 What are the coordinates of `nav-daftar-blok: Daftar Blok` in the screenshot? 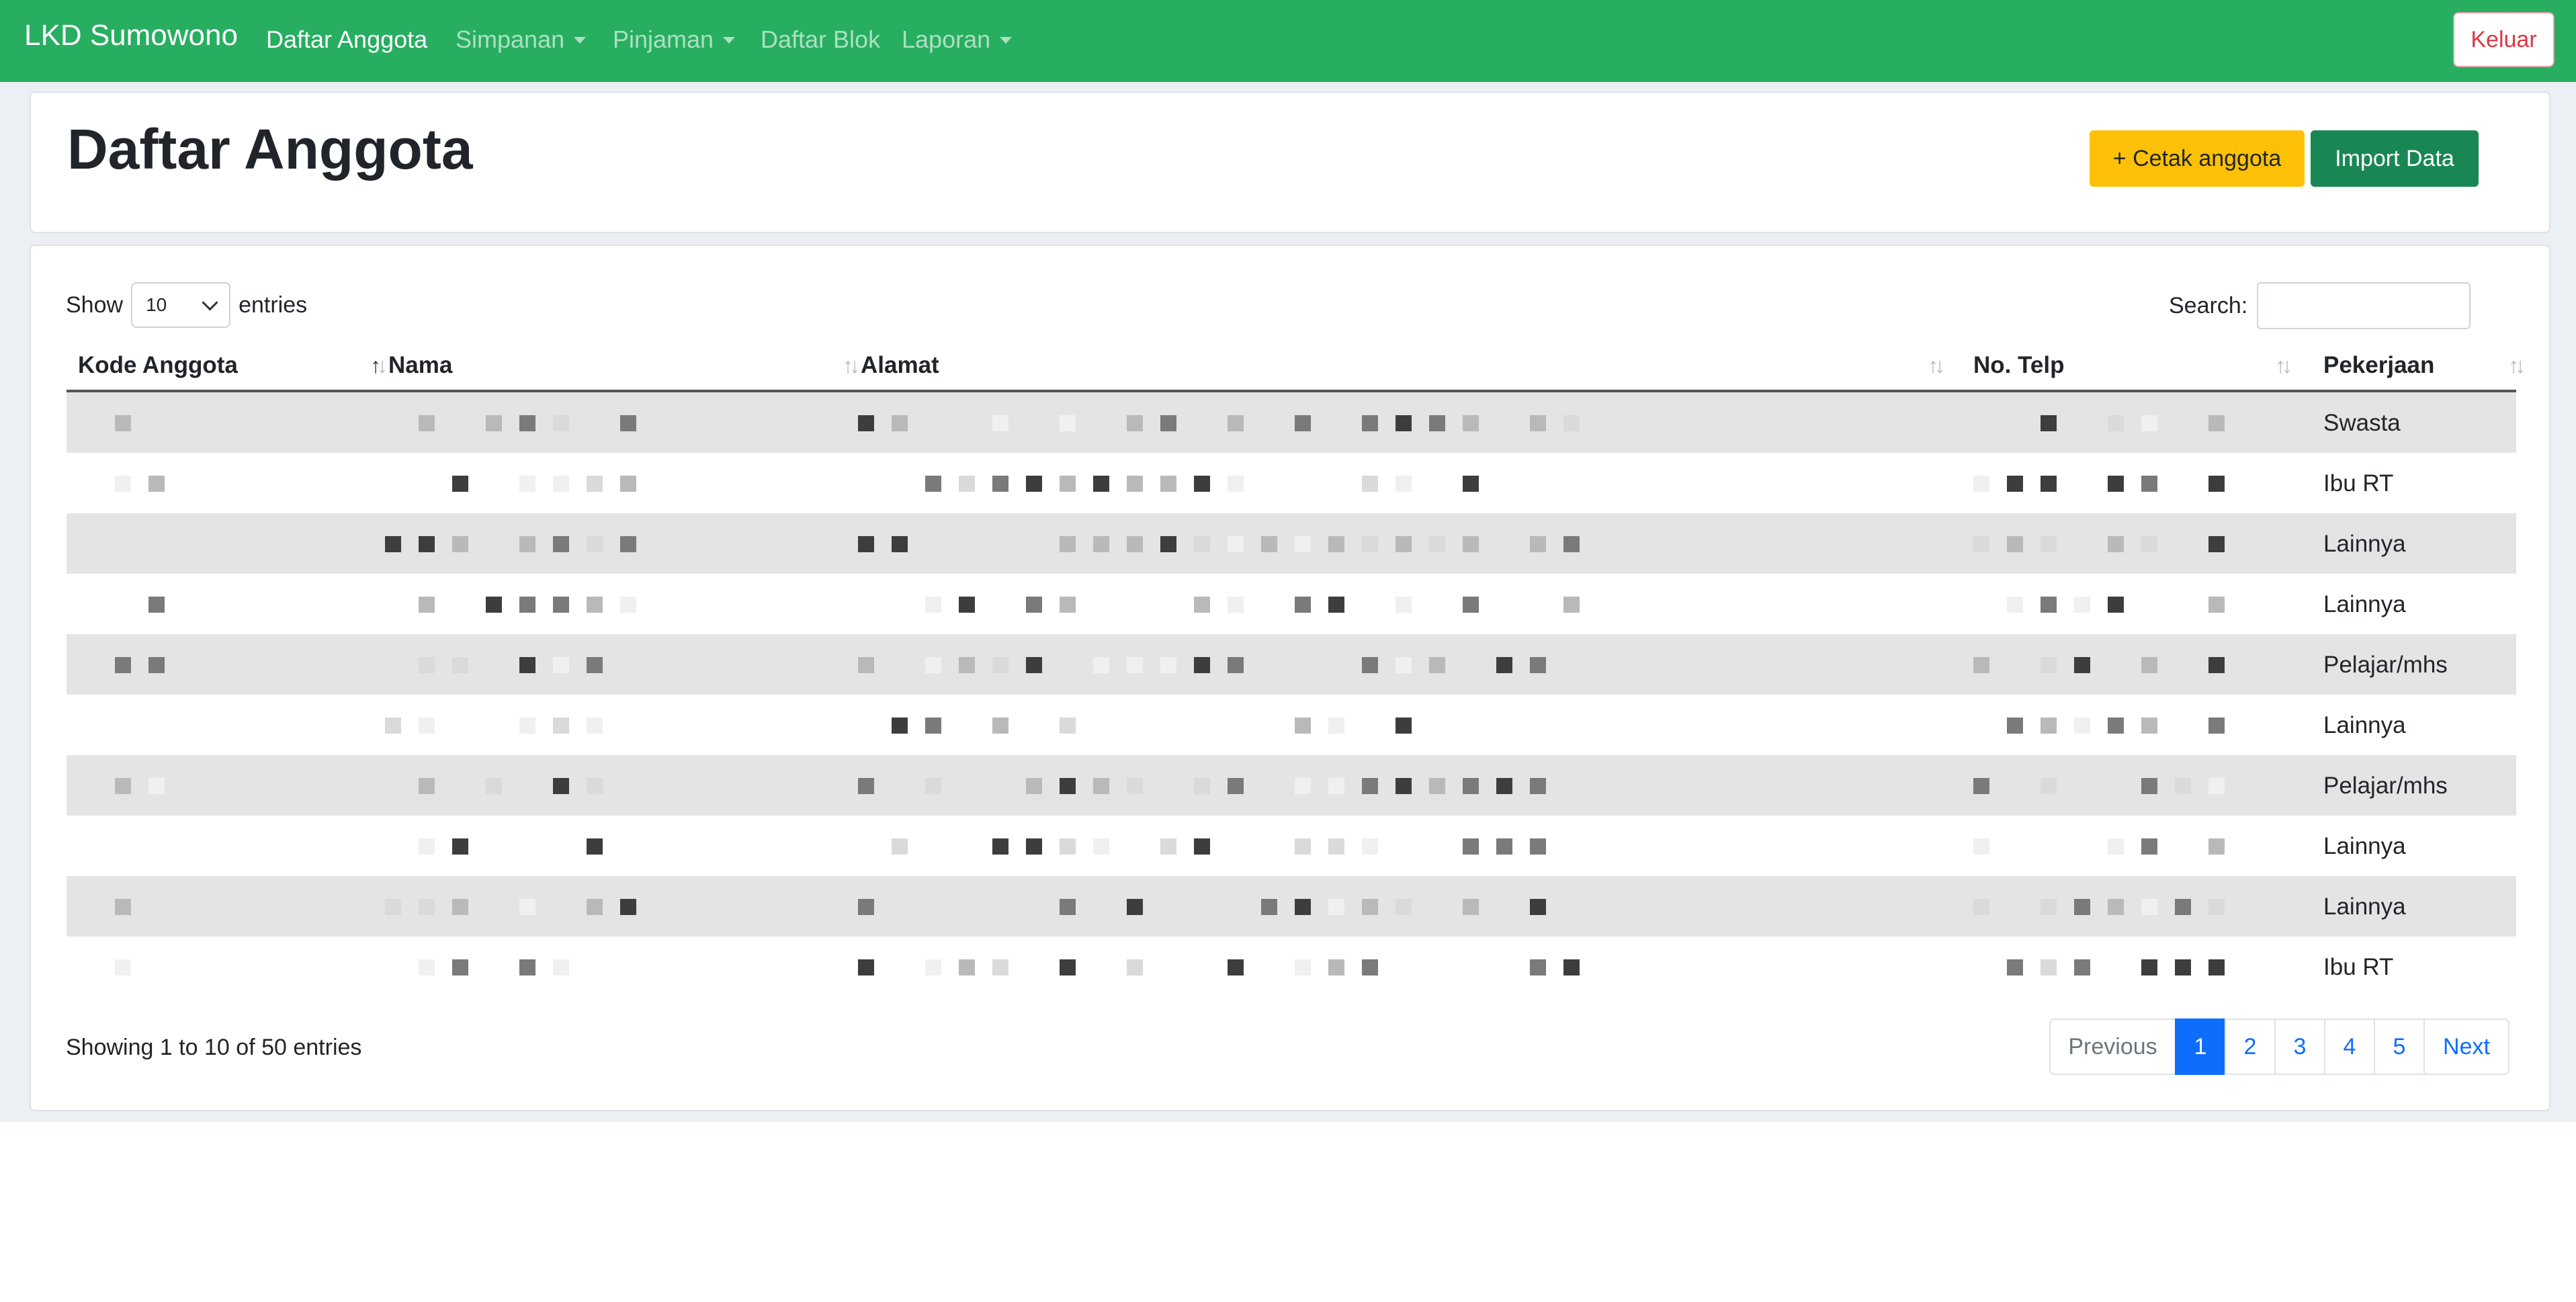 It's located at (820, 40).